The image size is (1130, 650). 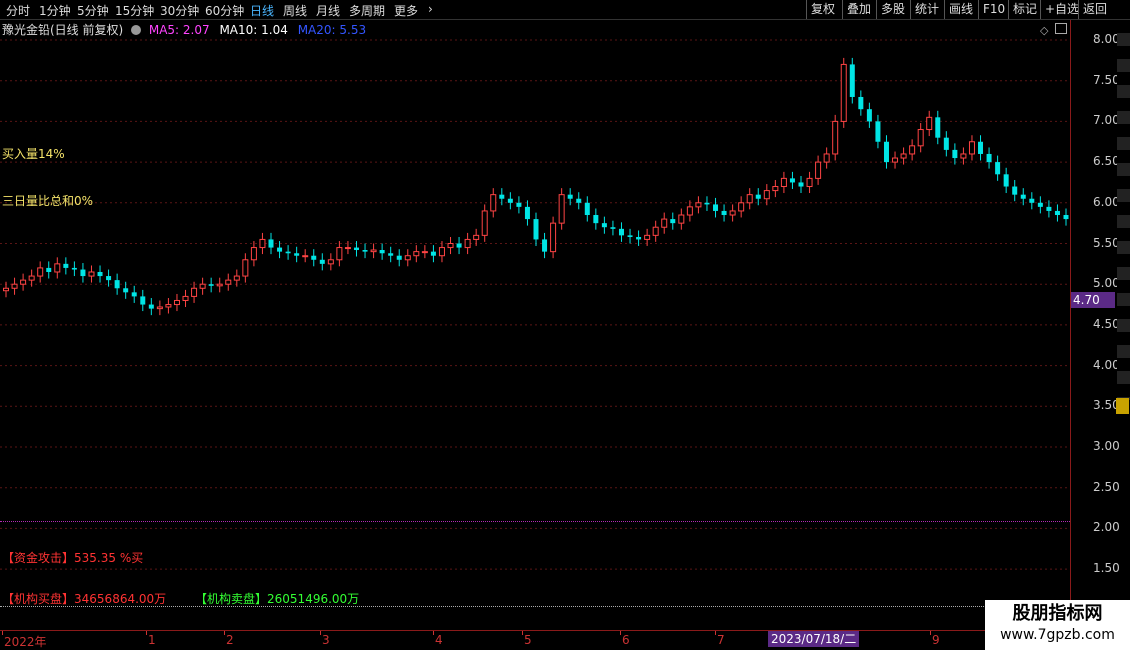 What do you see at coordinates (231, 599) in the screenshot?
I see `inst-sell-tag: 【机构卖盘】` at bounding box center [231, 599].